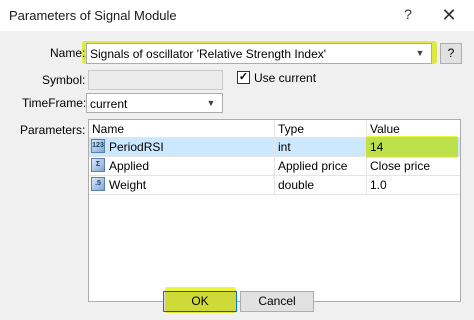  Describe the element at coordinates (284, 147) in the screenshot. I see `param-type: int` at that location.